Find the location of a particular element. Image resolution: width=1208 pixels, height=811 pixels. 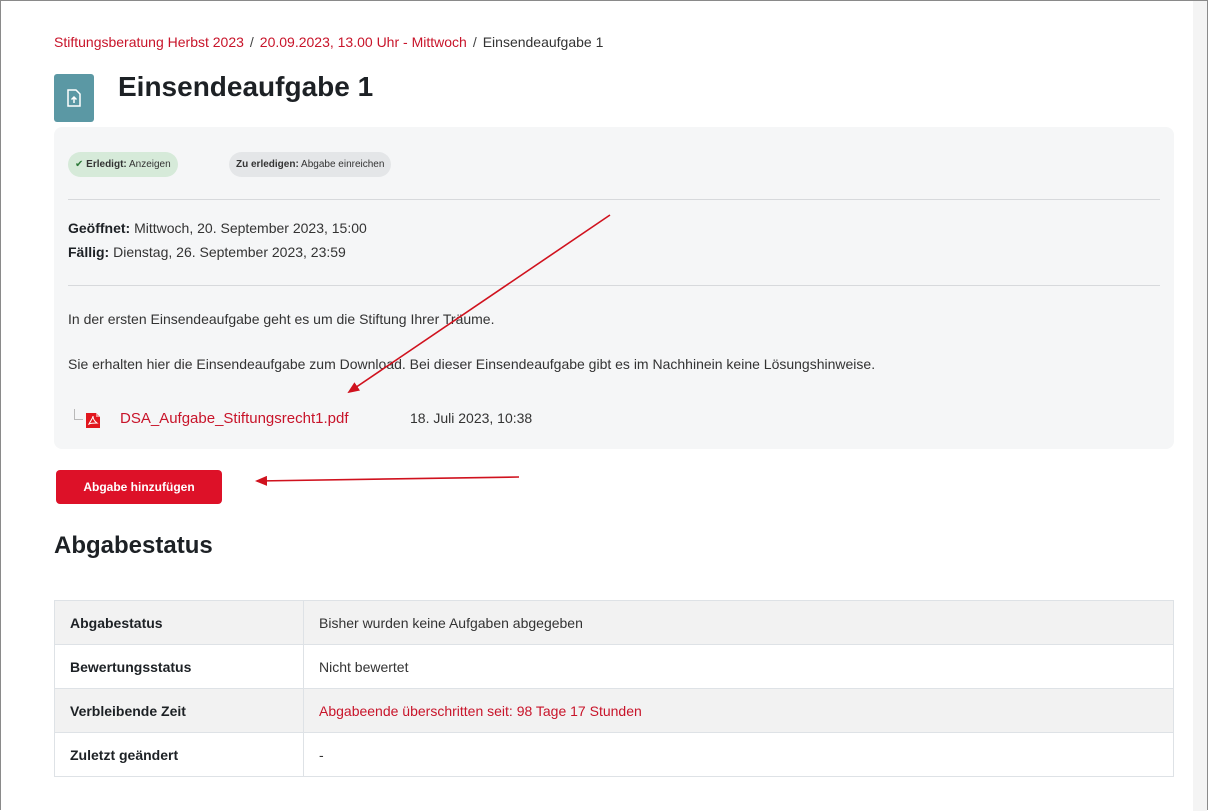

row-value: - is located at coordinates (738, 754).